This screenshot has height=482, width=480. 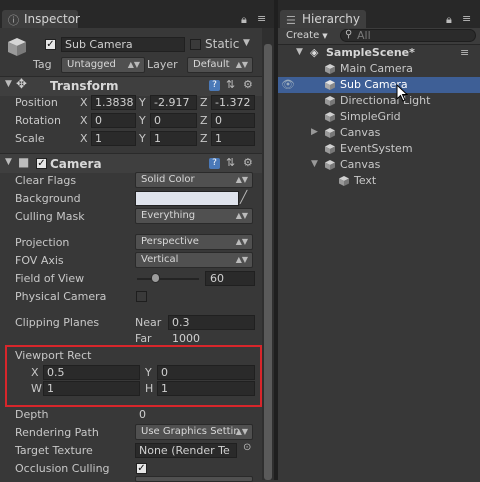 What do you see at coordinates (162, 64) in the screenshot?
I see `layer-label: Layer` at bounding box center [162, 64].